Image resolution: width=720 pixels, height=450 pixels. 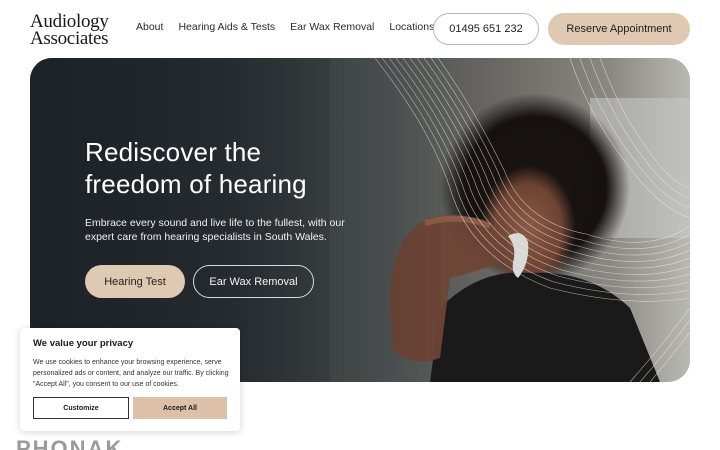 I want to click on site-logo: Audiology Associates, so click(x=70, y=30).